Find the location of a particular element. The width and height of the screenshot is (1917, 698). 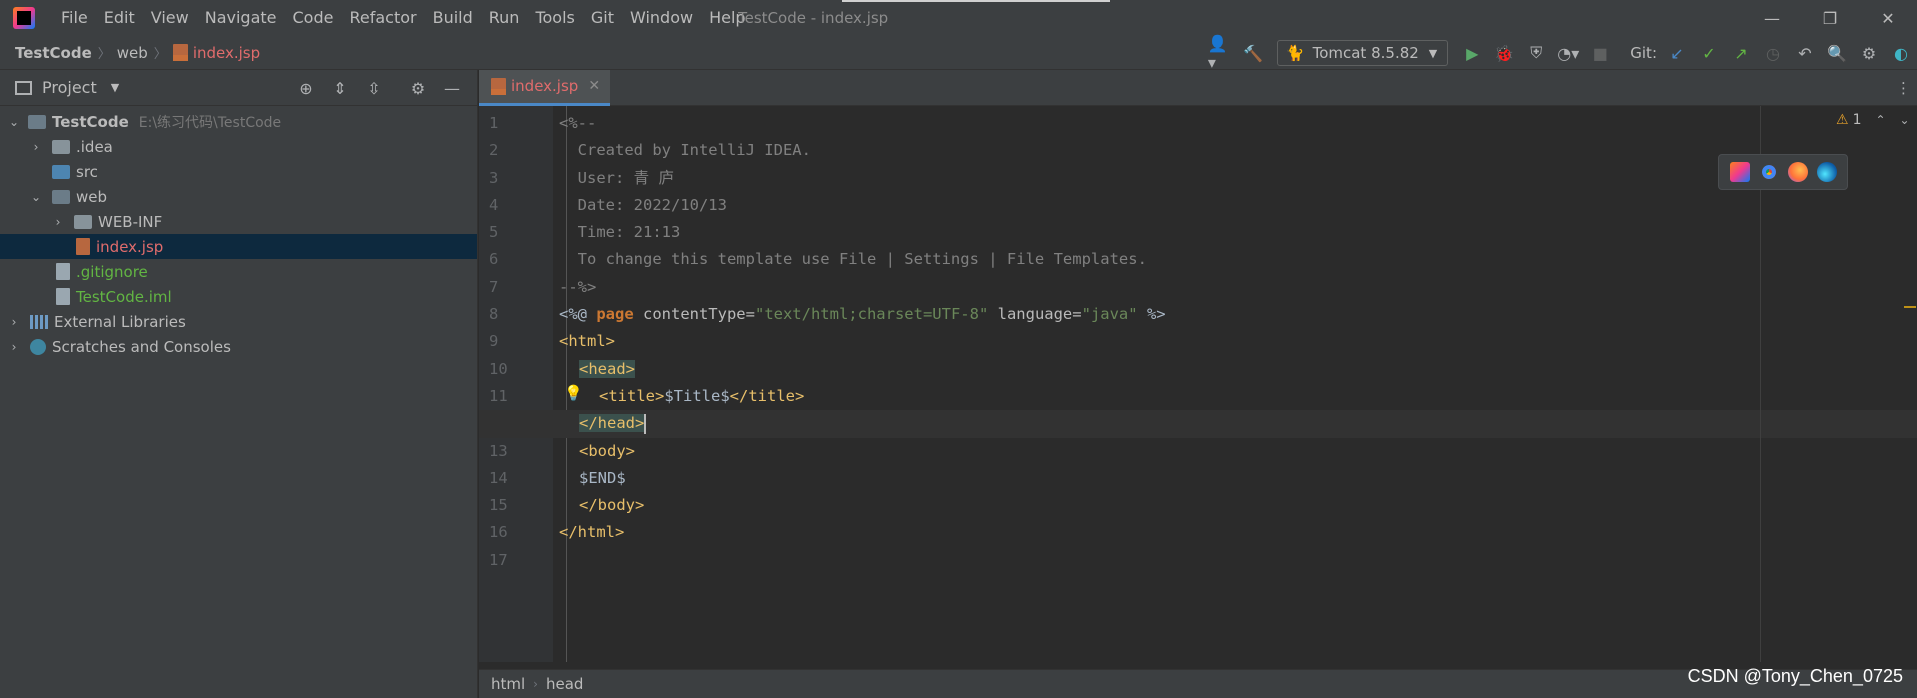

tree-item-idea: › .idea is located at coordinates (238, 146).